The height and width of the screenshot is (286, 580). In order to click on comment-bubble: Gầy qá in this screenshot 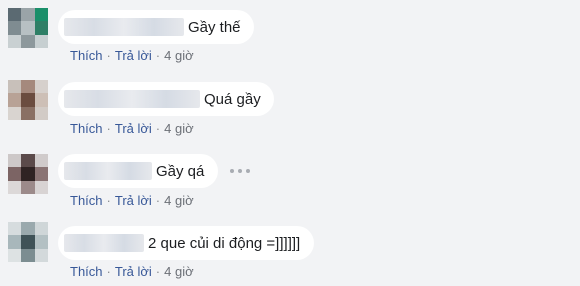, I will do `click(138, 171)`.